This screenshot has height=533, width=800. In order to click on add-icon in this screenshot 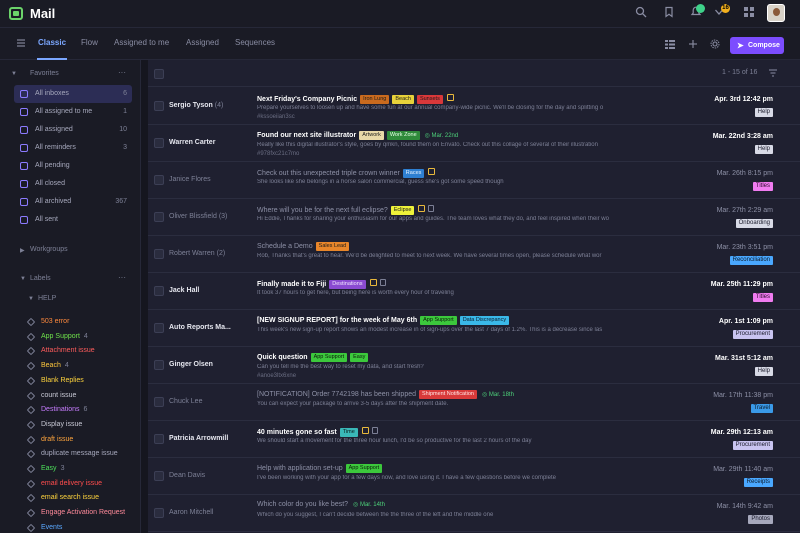, I will do `click(693, 45)`.